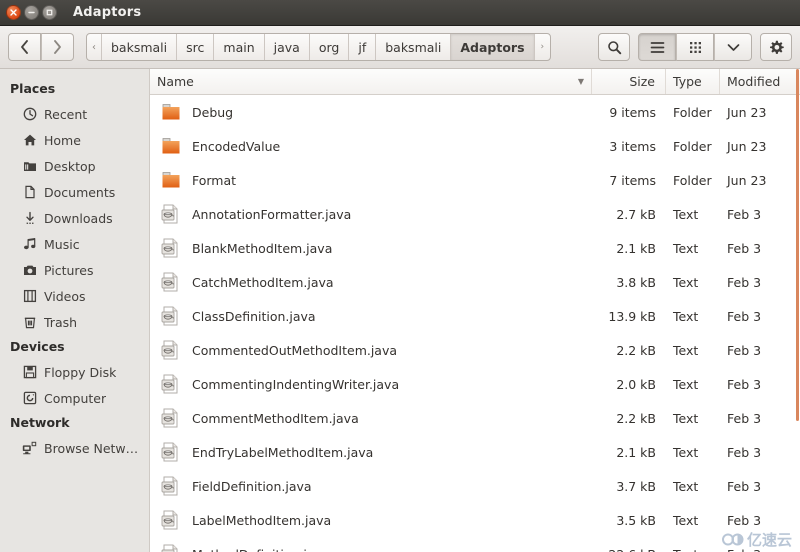 The width and height of the screenshot is (800, 552). I want to click on file-name-cell: LabelMethodItem.java, so click(371, 520).